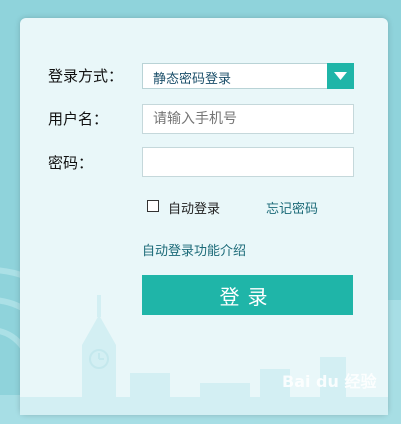 This screenshot has height=424, width=401. What do you see at coordinates (329, 381) in the screenshot?
I see `watermark: Bai du 经验` at bounding box center [329, 381].